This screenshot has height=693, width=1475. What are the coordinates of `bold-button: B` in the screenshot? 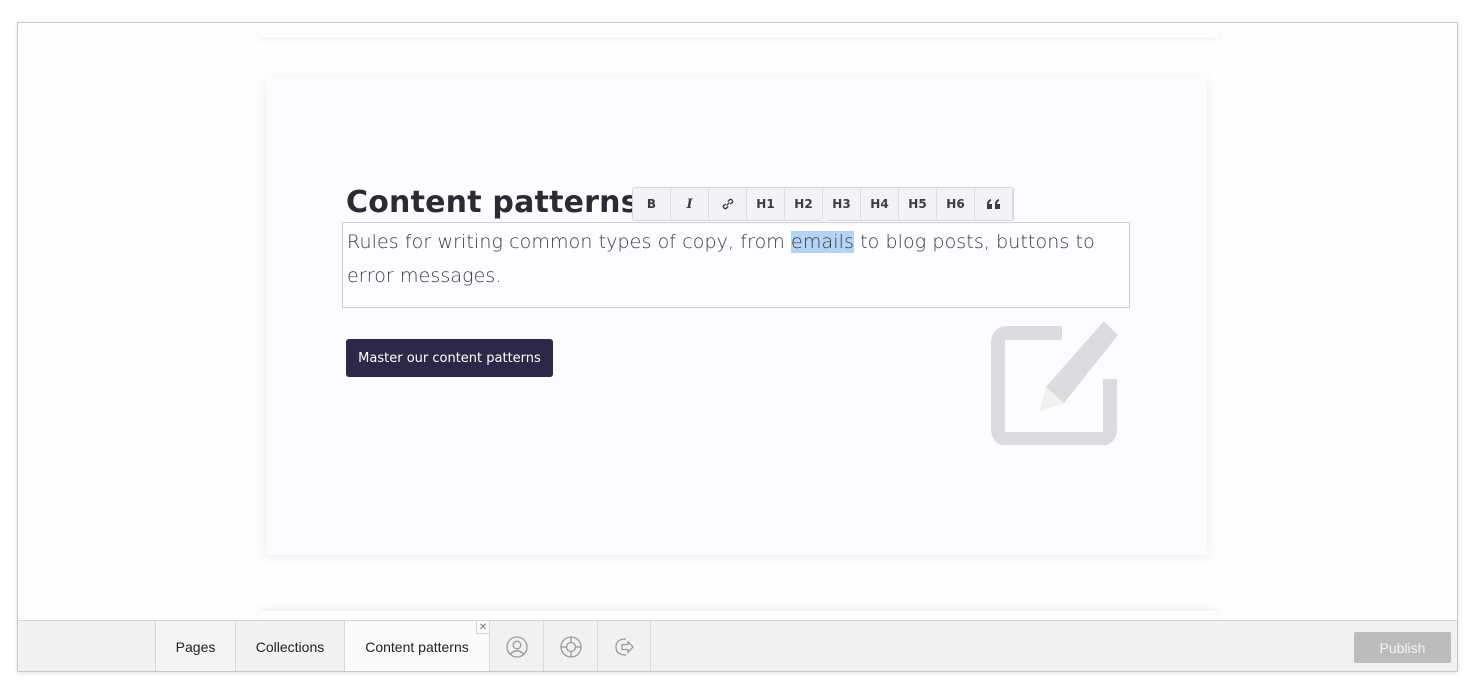 It's located at (652, 204).